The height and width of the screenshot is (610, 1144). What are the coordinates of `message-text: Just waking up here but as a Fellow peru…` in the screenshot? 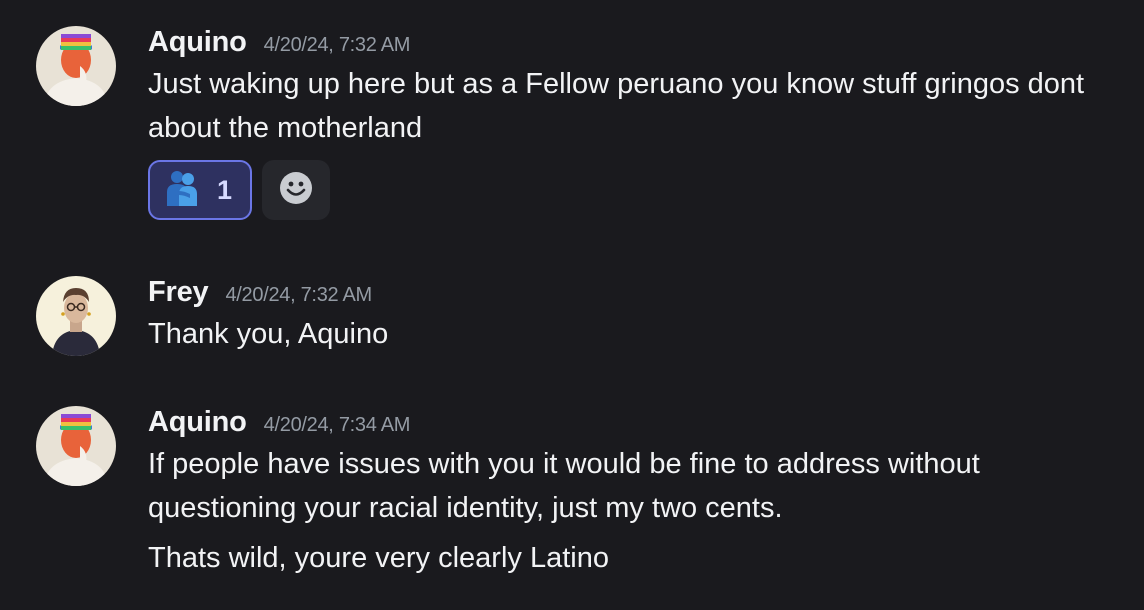 It's located at (616, 106).